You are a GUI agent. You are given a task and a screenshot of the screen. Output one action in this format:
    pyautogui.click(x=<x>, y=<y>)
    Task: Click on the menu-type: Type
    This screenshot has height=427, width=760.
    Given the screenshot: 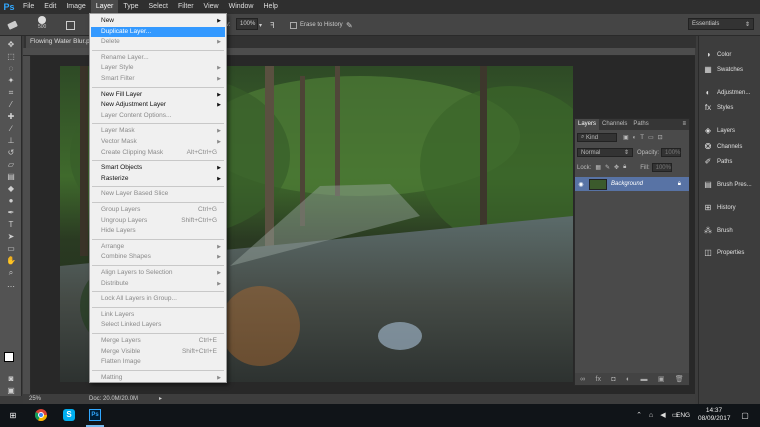 What is the action you would take?
    pyautogui.click(x=130, y=7)
    